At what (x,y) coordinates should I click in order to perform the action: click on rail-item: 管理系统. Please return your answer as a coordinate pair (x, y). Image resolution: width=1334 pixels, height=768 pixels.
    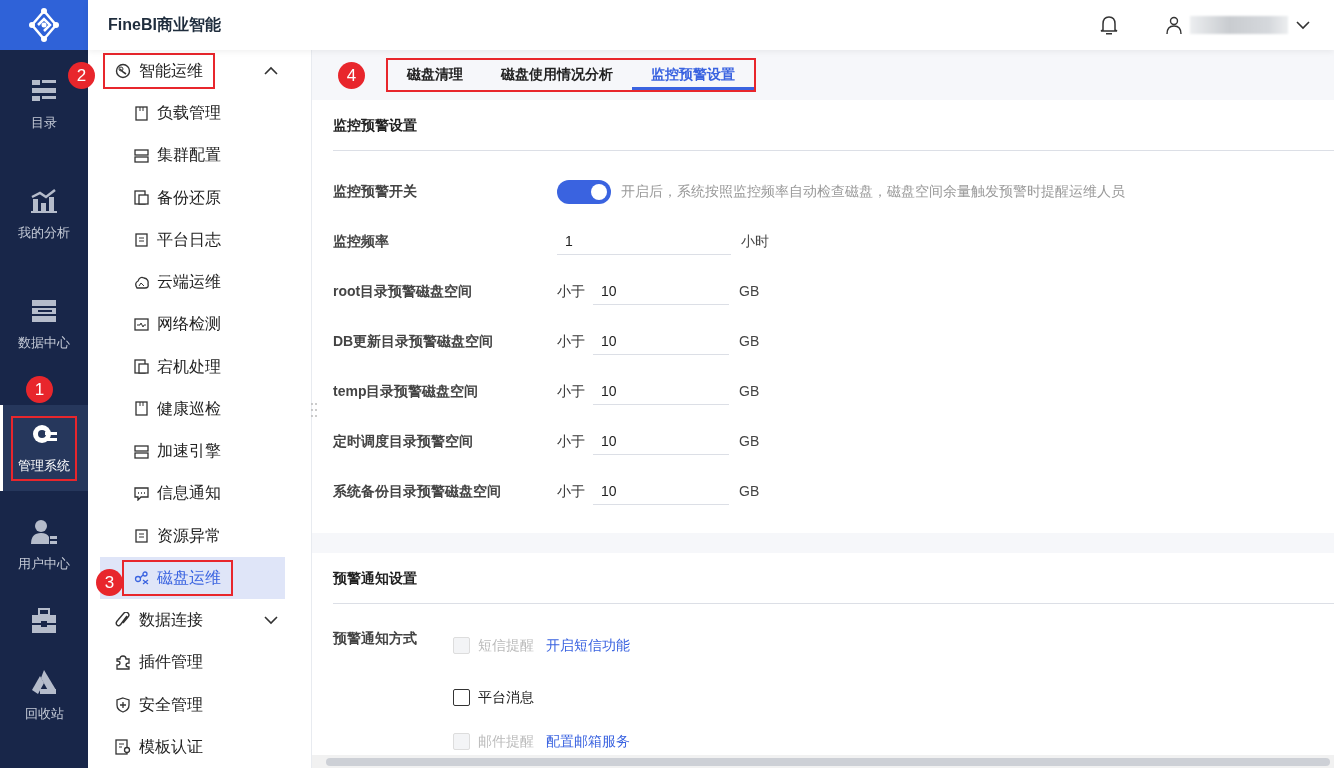
    Looking at the image, I should click on (44, 448).